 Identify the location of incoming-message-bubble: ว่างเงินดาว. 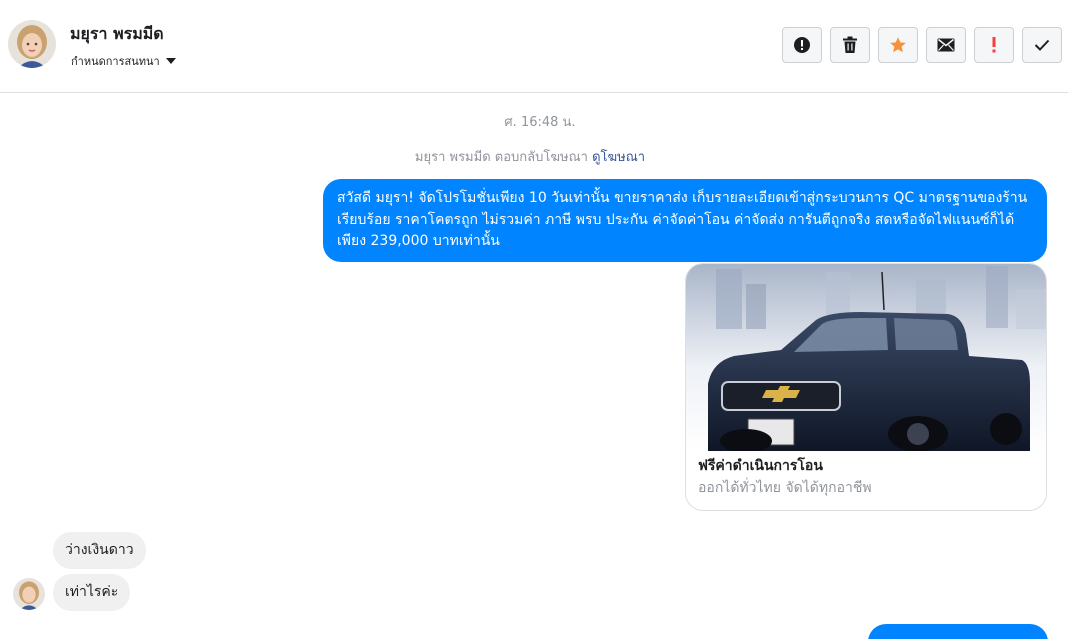
(99, 550).